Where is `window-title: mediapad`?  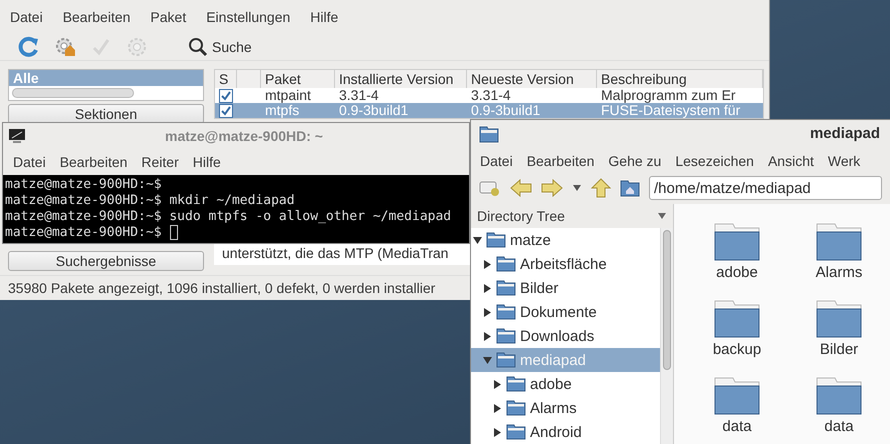
window-title: mediapad is located at coordinates (844, 133).